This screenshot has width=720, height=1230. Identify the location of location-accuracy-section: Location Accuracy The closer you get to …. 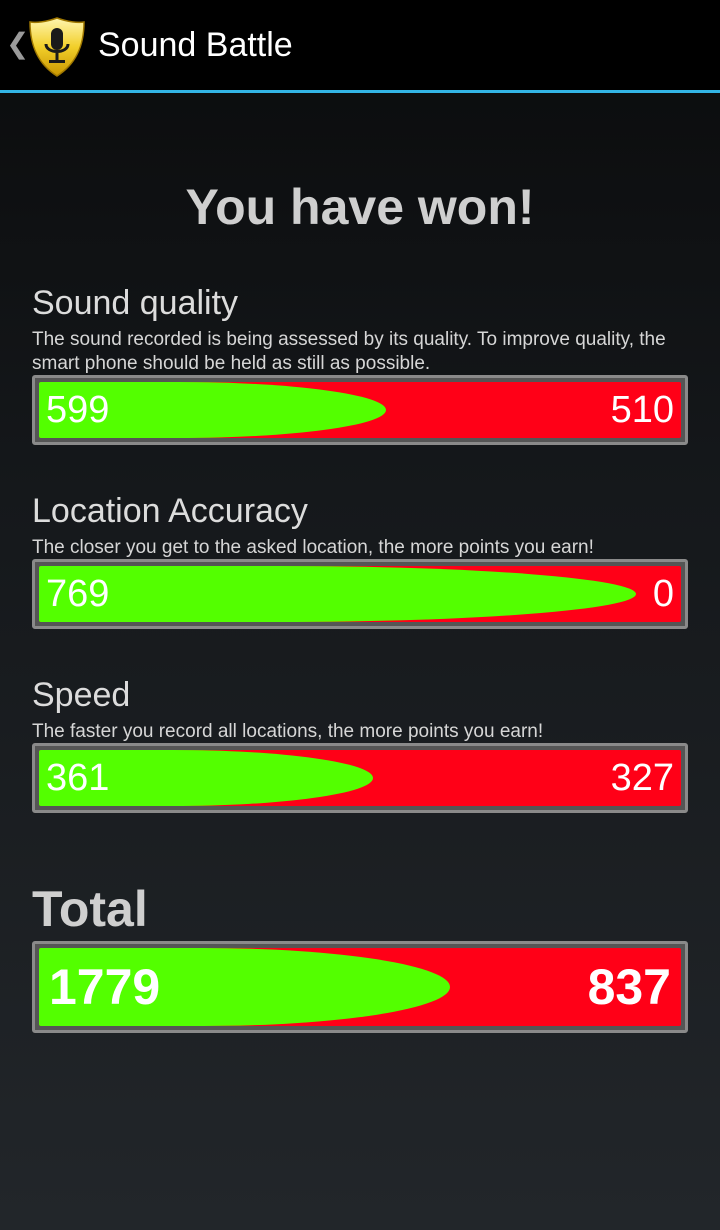
(360, 527).